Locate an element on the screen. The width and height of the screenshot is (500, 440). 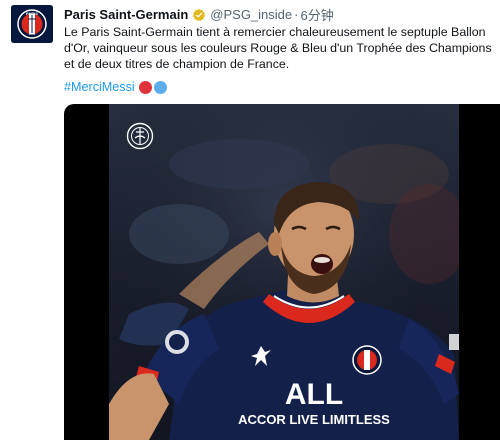
author-name: Paris Saint-Germain is located at coordinates (126, 14).